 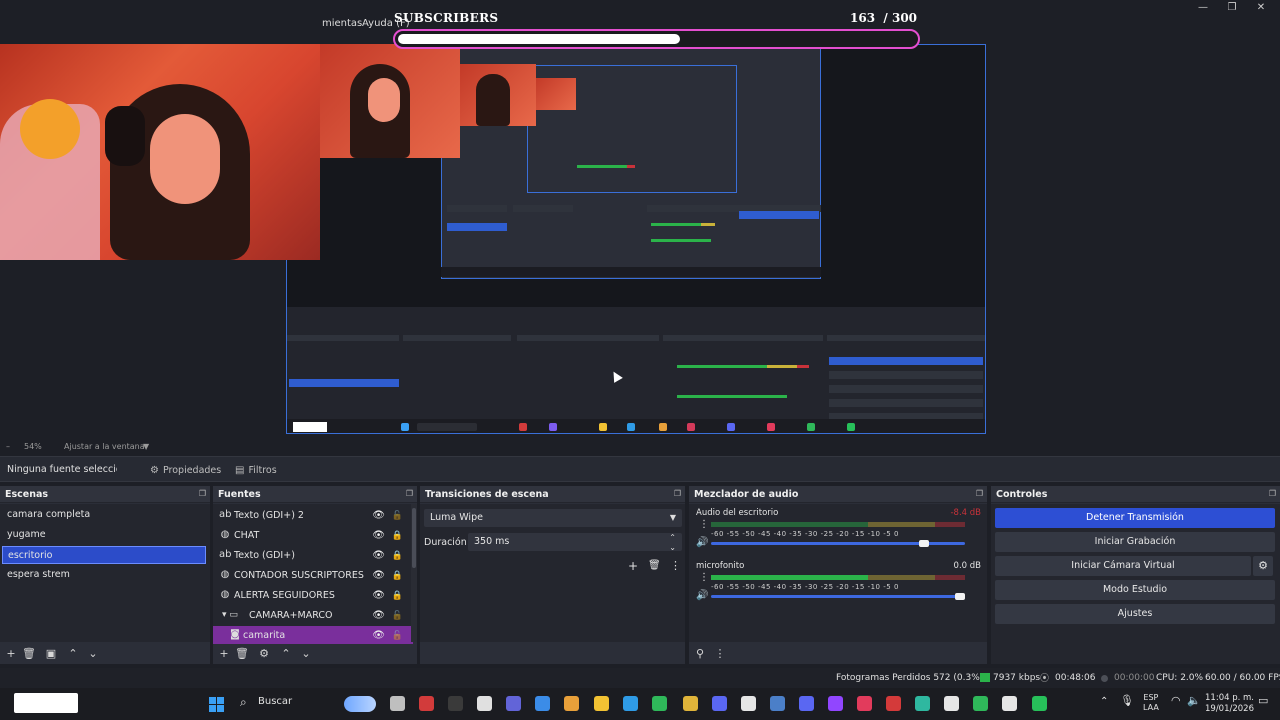 What do you see at coordinates (313, 516) in the screenshot?
I see `source-item: ab Texto (GDI+) 2 👁 🔓` at bounding box center [313, 516].